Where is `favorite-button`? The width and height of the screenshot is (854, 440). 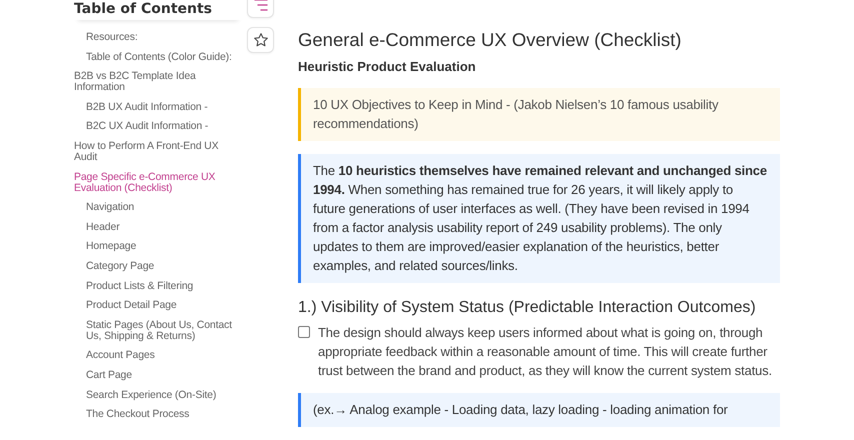
favorite-button is located at coordinates (260, 40).